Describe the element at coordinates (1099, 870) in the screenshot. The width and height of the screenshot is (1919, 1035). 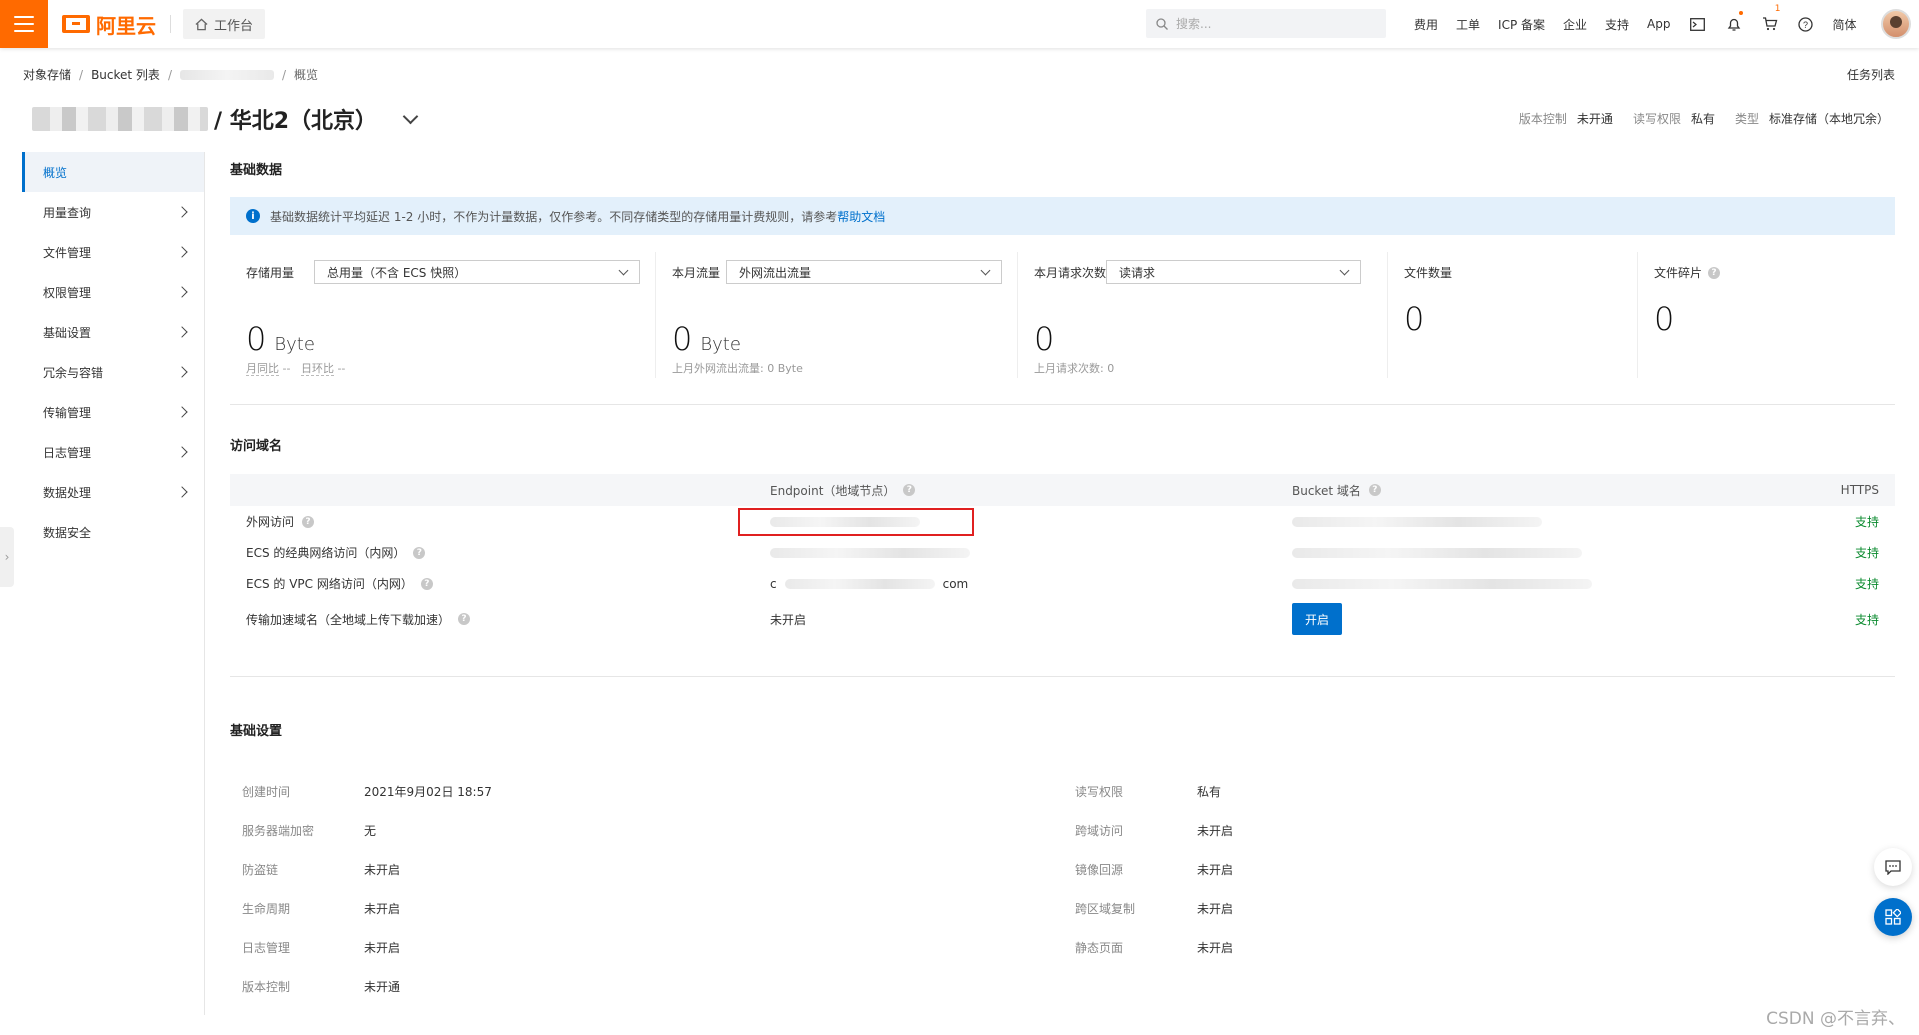
I see `setting-key: 镜像回源` at that location.